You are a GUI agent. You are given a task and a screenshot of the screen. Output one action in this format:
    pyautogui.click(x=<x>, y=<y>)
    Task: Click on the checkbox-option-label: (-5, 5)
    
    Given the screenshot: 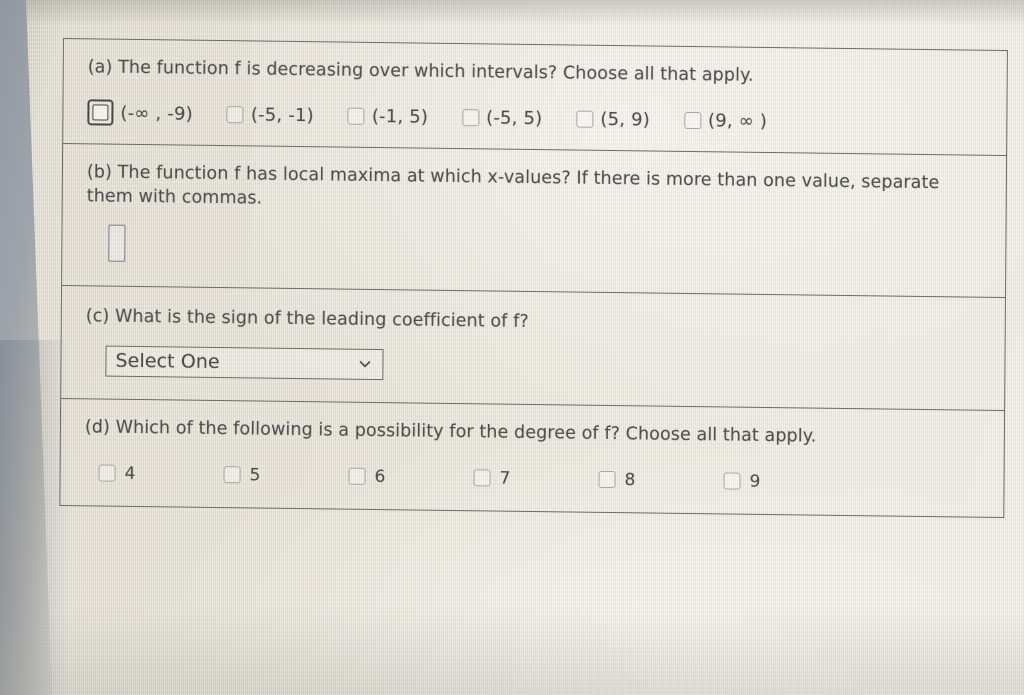 What is the action you would take?
    pyautogui.click(x=514, y=118)
    